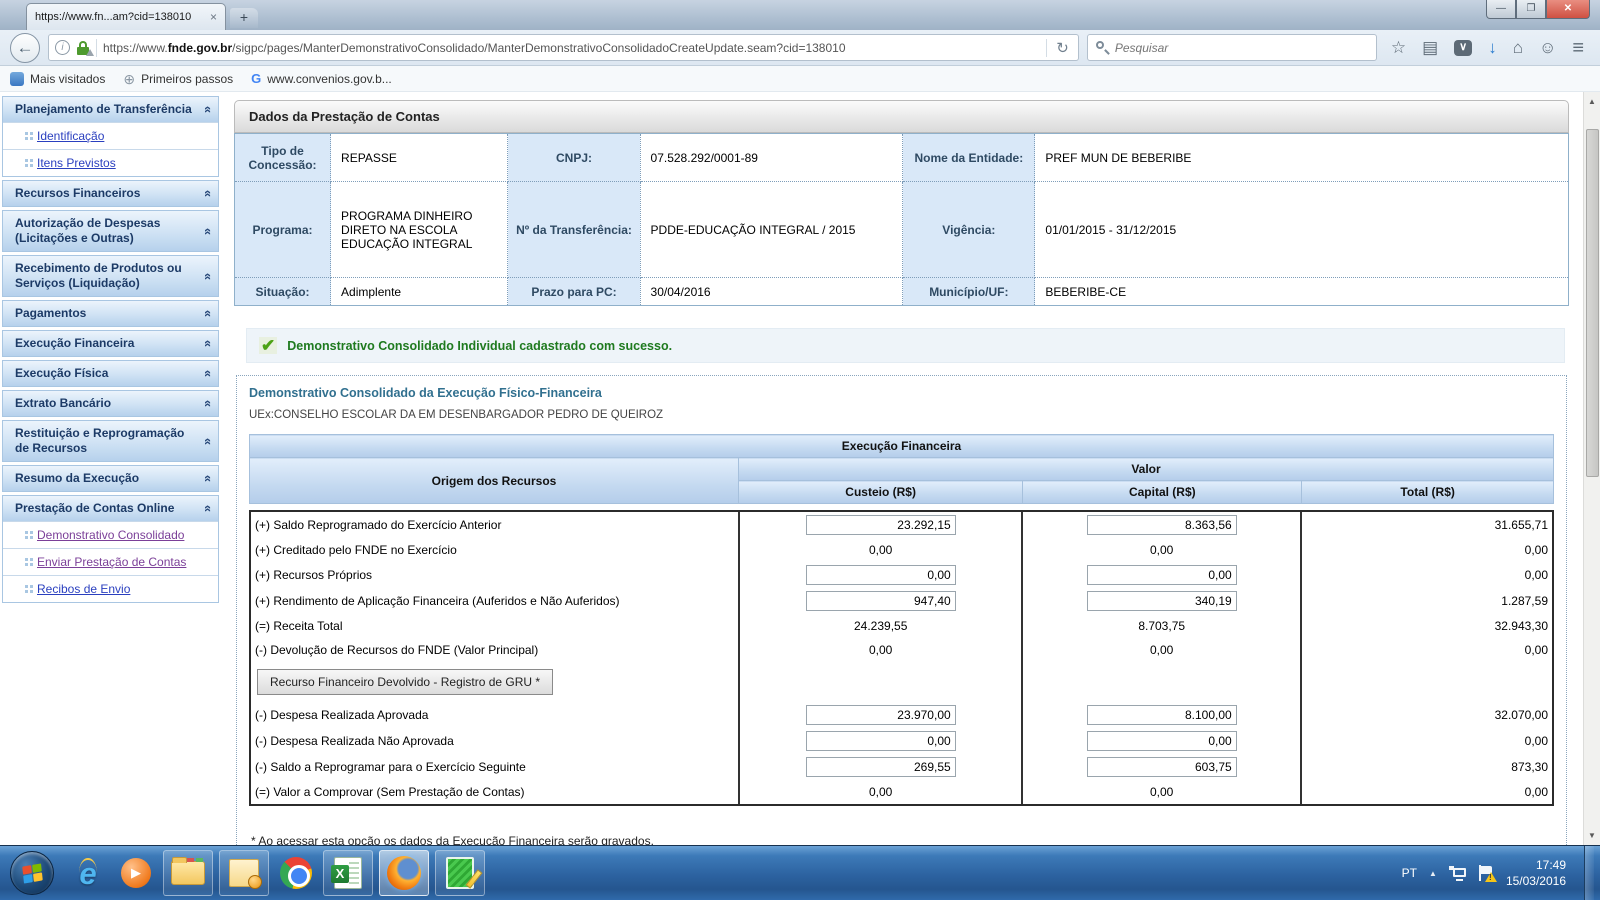 Image resolution: width=1600 pixels, height=900 pixels. I want to click on taskbar-item-excel: X, so click(348, 873).